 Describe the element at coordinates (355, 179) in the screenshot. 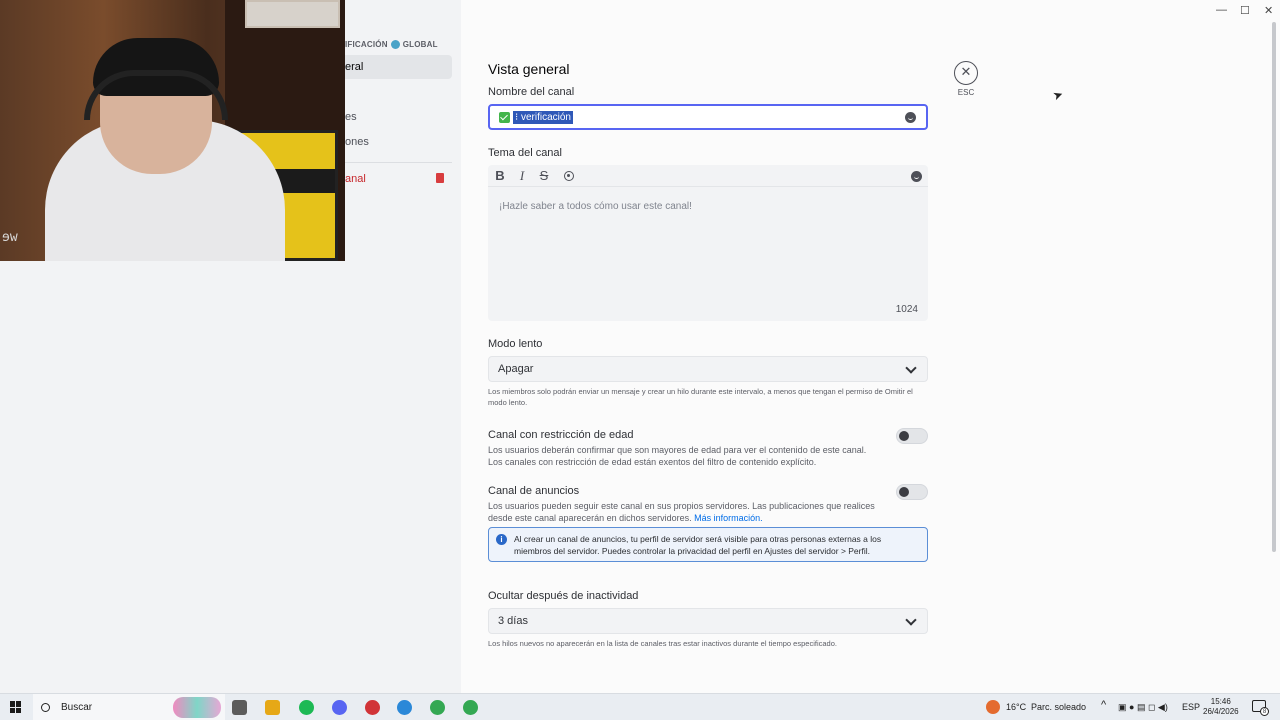

I see `sidebar-item-label: anal` at that location.